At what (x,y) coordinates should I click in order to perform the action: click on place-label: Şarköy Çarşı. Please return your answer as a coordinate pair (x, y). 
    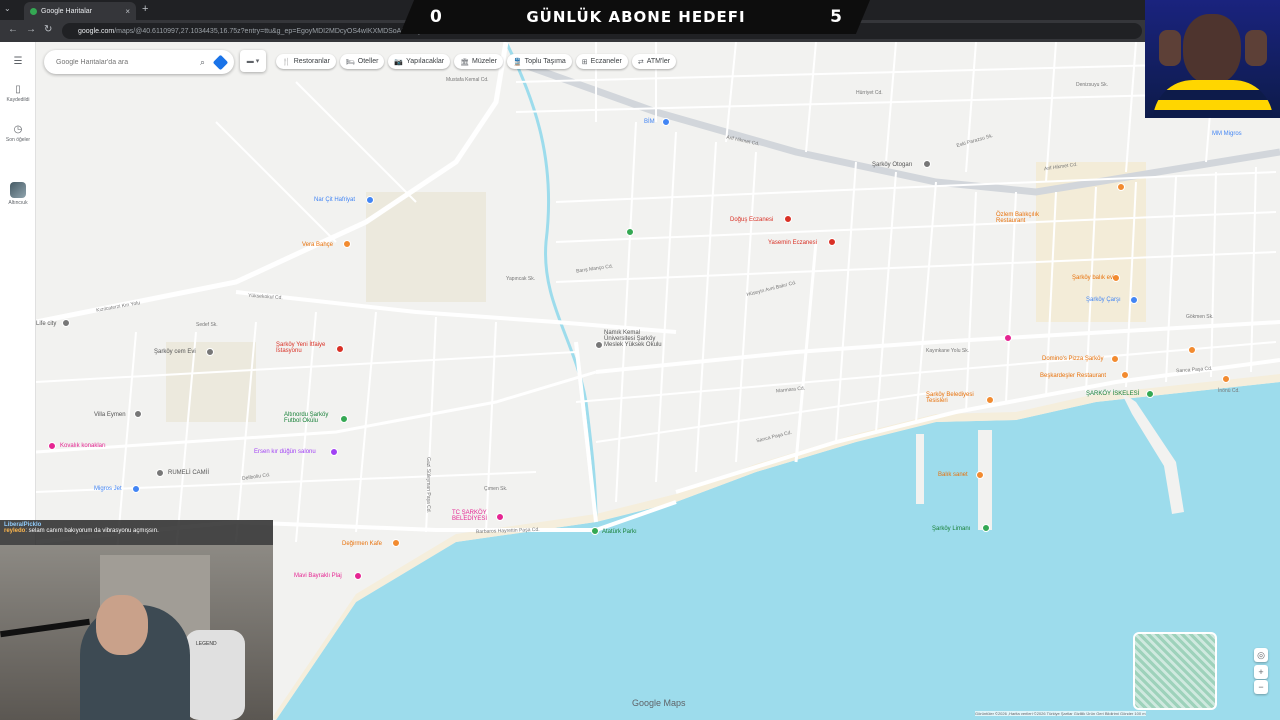
    Looking at the image, I should click on (1103, 300).